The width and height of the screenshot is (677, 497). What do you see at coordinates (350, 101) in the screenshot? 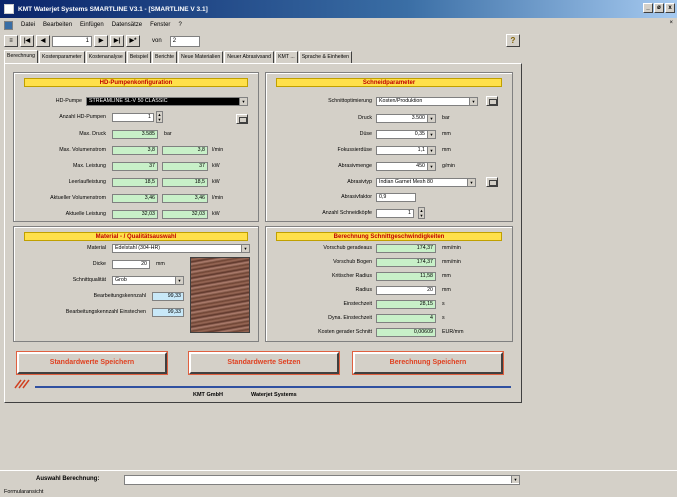
I see `optimization-label: Schnittoptimierung` at bounding box center [350, 101].